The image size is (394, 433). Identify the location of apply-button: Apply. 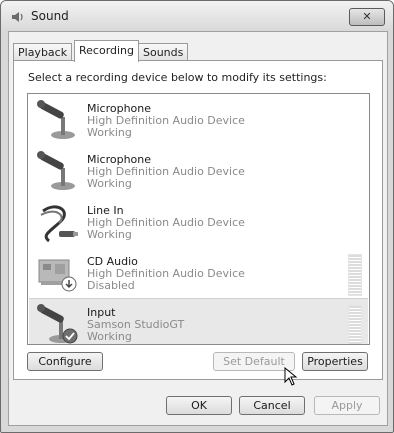
(347, 405).